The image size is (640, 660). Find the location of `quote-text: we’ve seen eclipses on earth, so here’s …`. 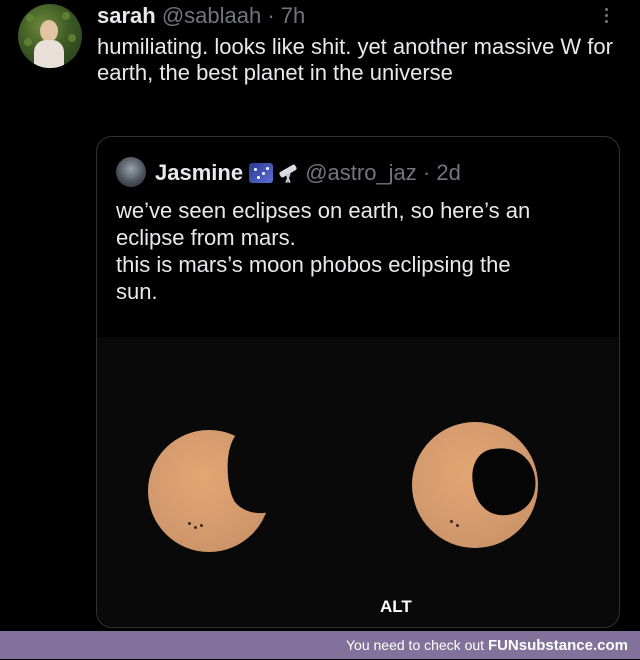

quote-text: we’ve seen eclipses on earth, so here’s … is located at coordinates (361, 251).